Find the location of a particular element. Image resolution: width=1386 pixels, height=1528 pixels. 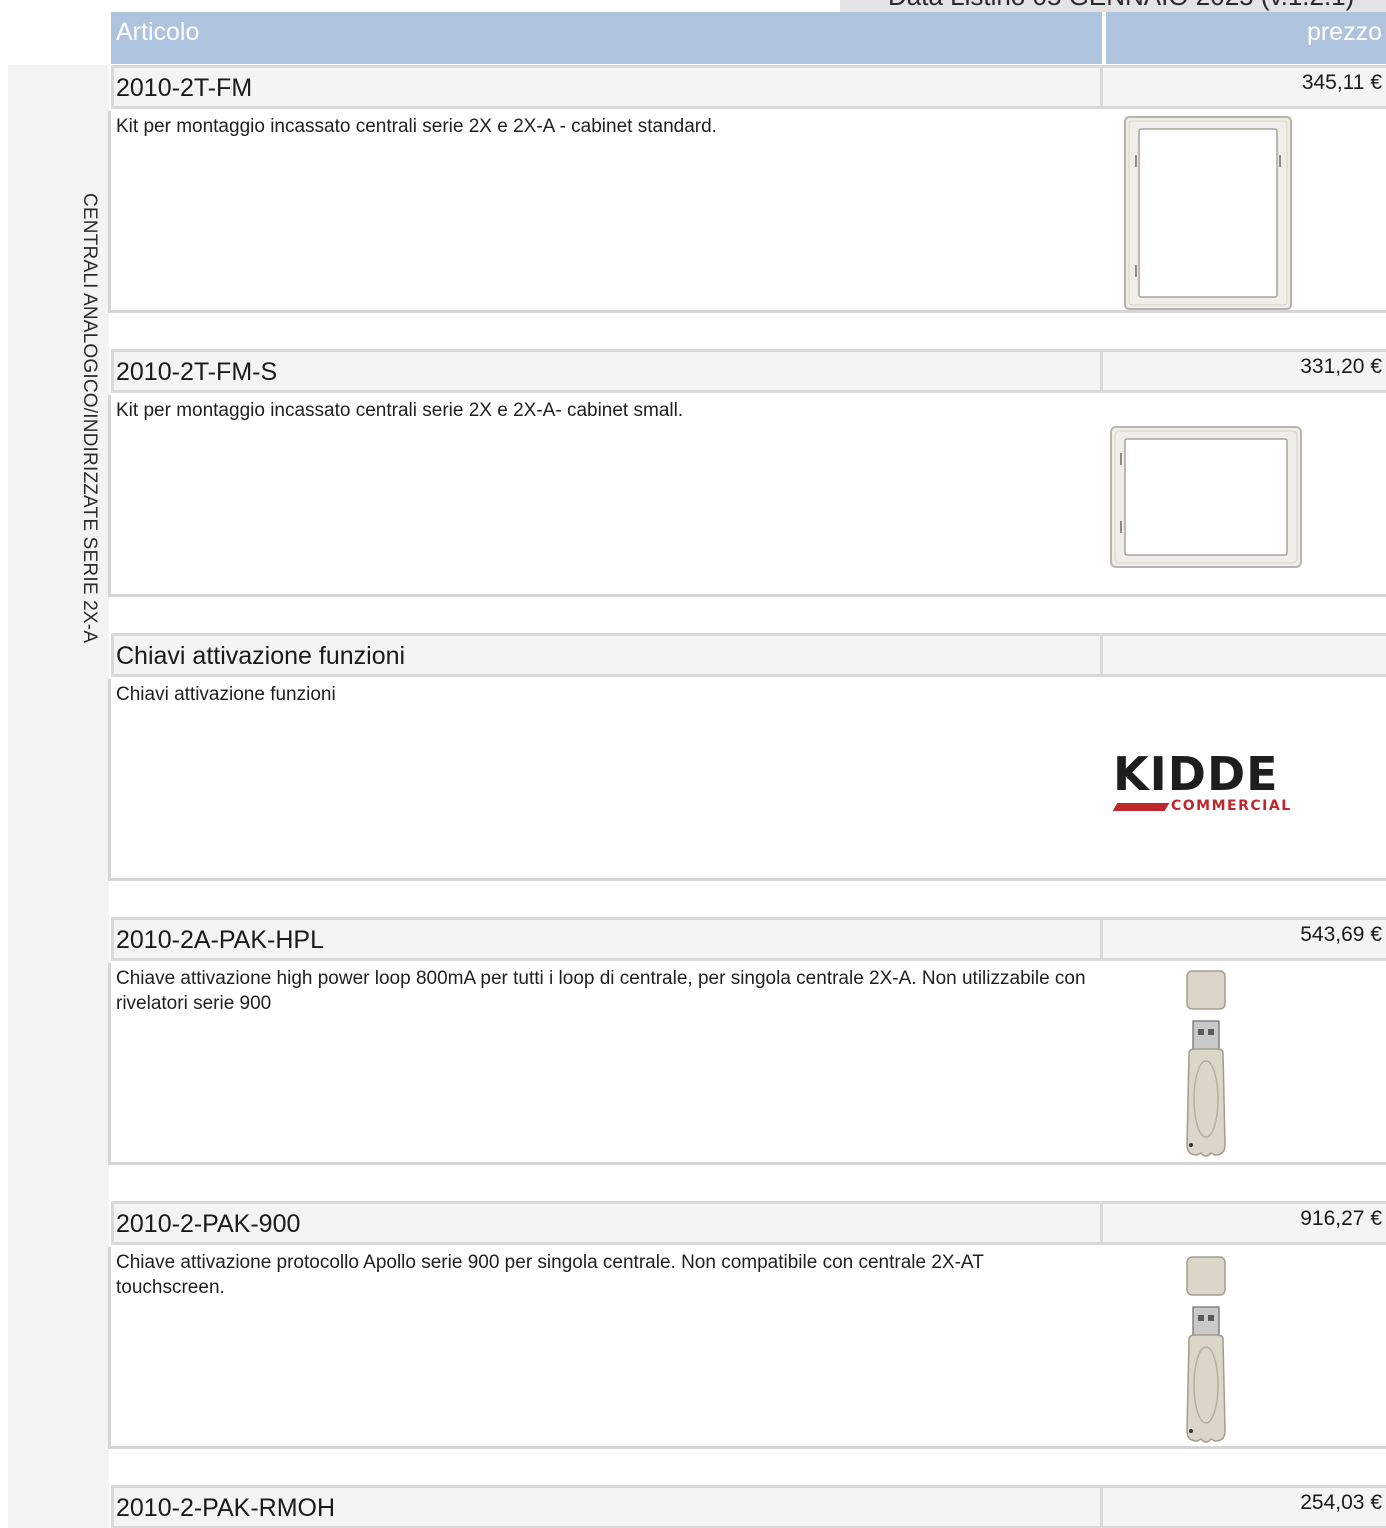

category-title: Chiavi attivazione funzioni is located at coordinates (261, 656).